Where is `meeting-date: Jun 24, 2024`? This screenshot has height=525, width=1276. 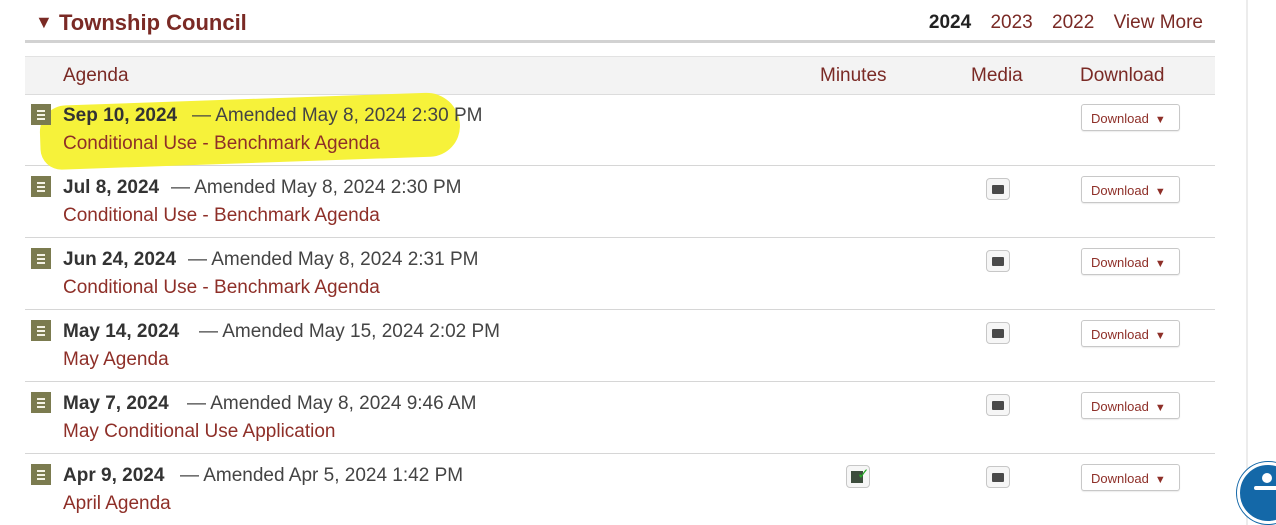
meeting-date: Jun 24, 2024 is located at coordinates (120, 259).